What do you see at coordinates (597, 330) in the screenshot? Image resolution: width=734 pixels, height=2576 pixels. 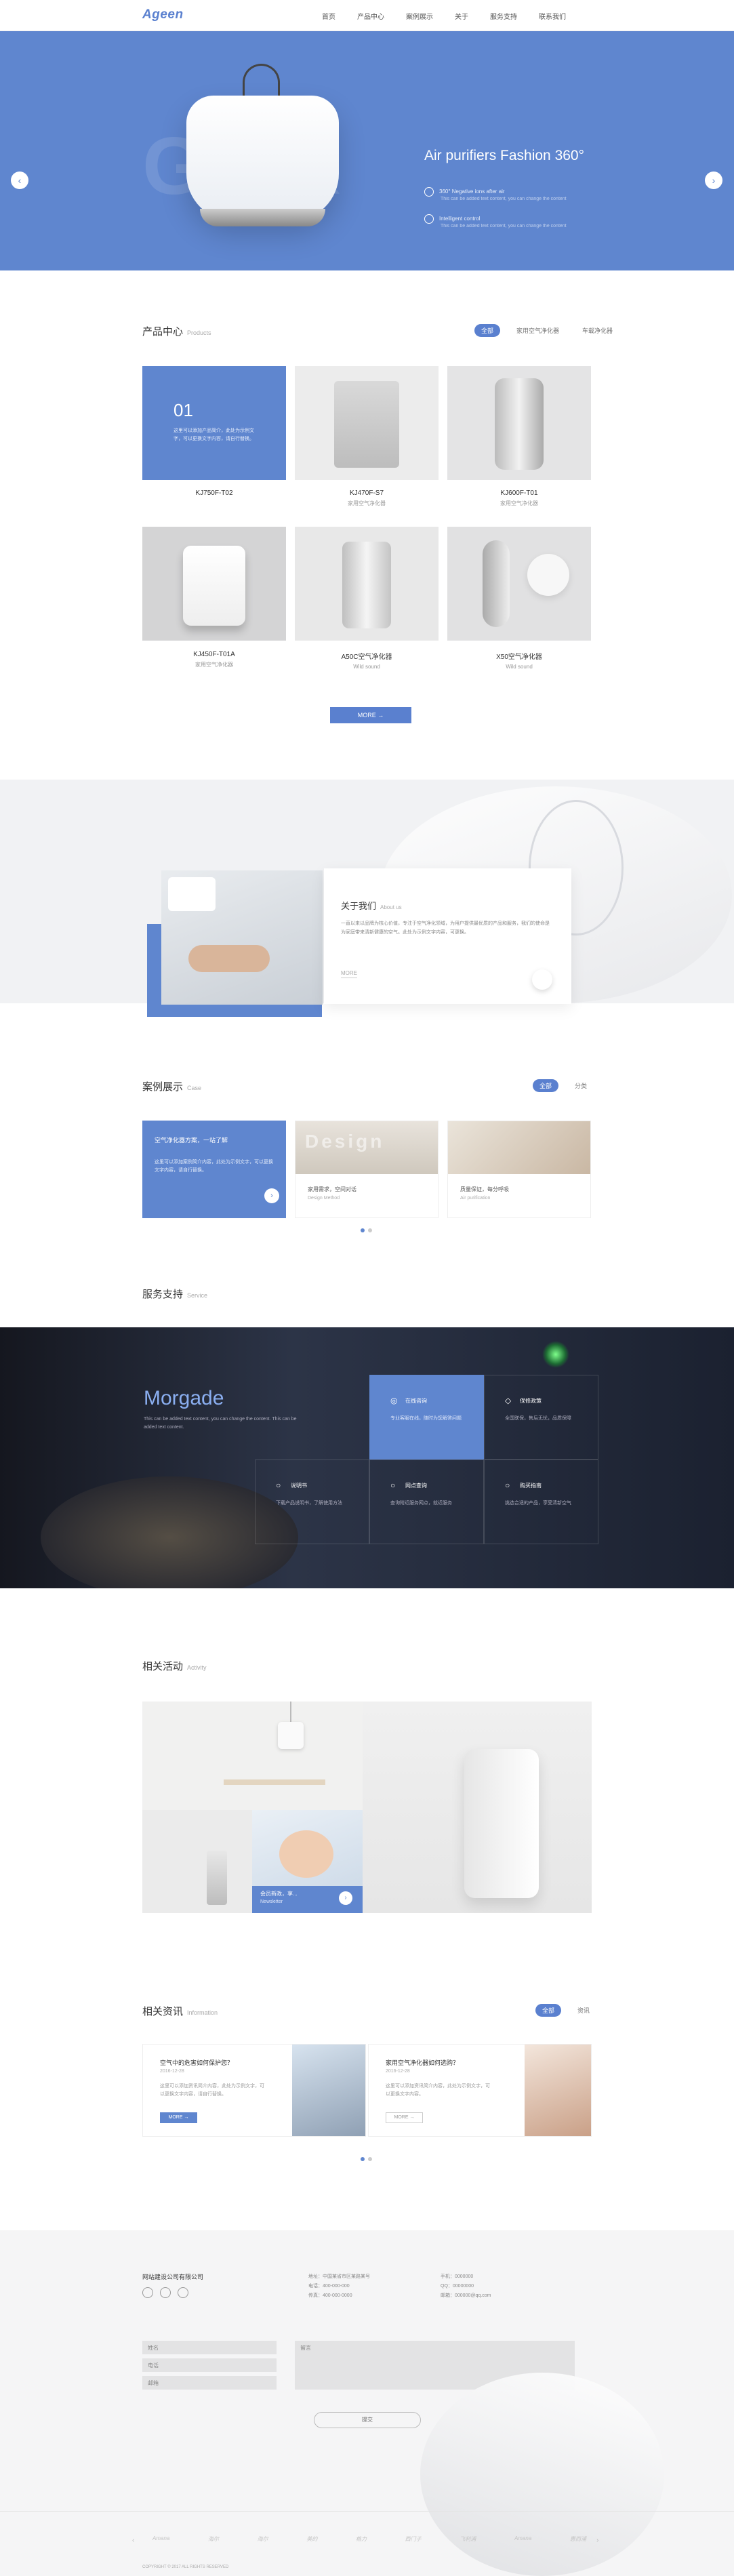 I see `tab-car-purifier: 车载净化器` at bounding box center [597, 330].